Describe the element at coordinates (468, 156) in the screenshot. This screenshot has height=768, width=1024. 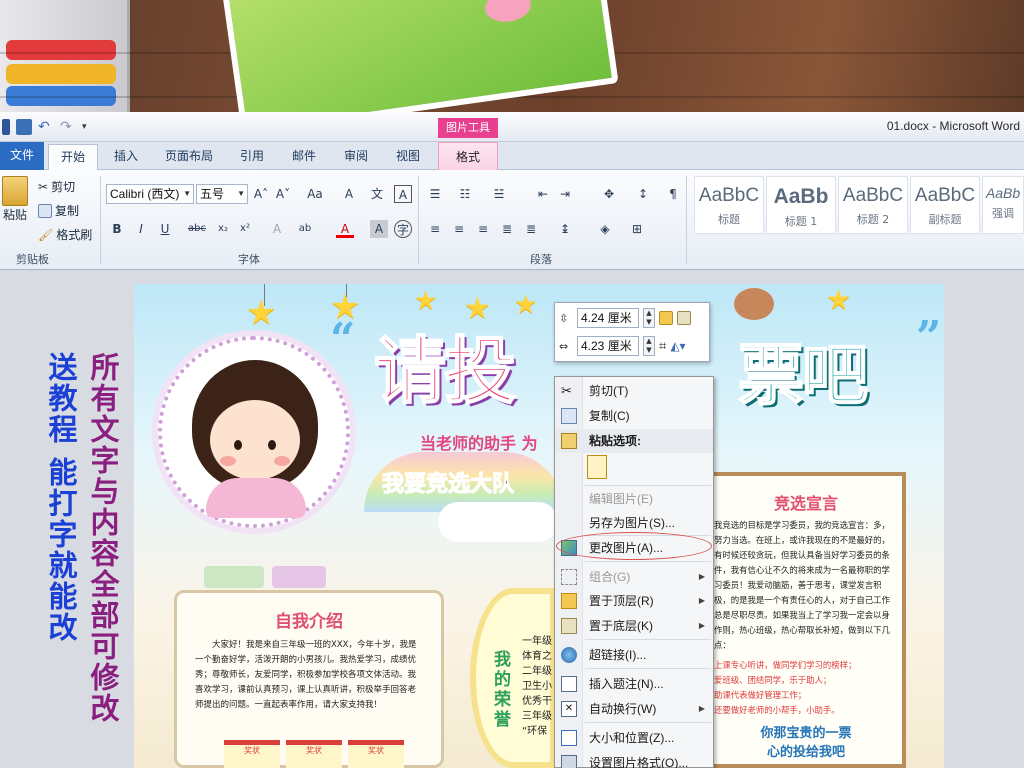
I see `tab-format: 格式` at that location.